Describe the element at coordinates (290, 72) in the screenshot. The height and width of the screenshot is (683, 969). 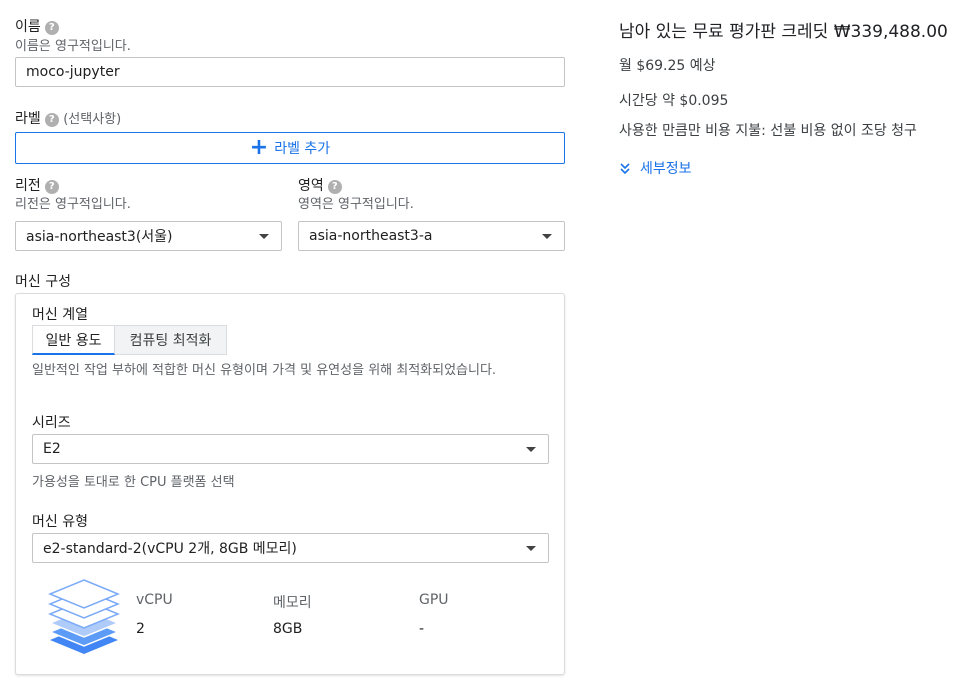
I see `name-input: moco-jupyter` at that location.